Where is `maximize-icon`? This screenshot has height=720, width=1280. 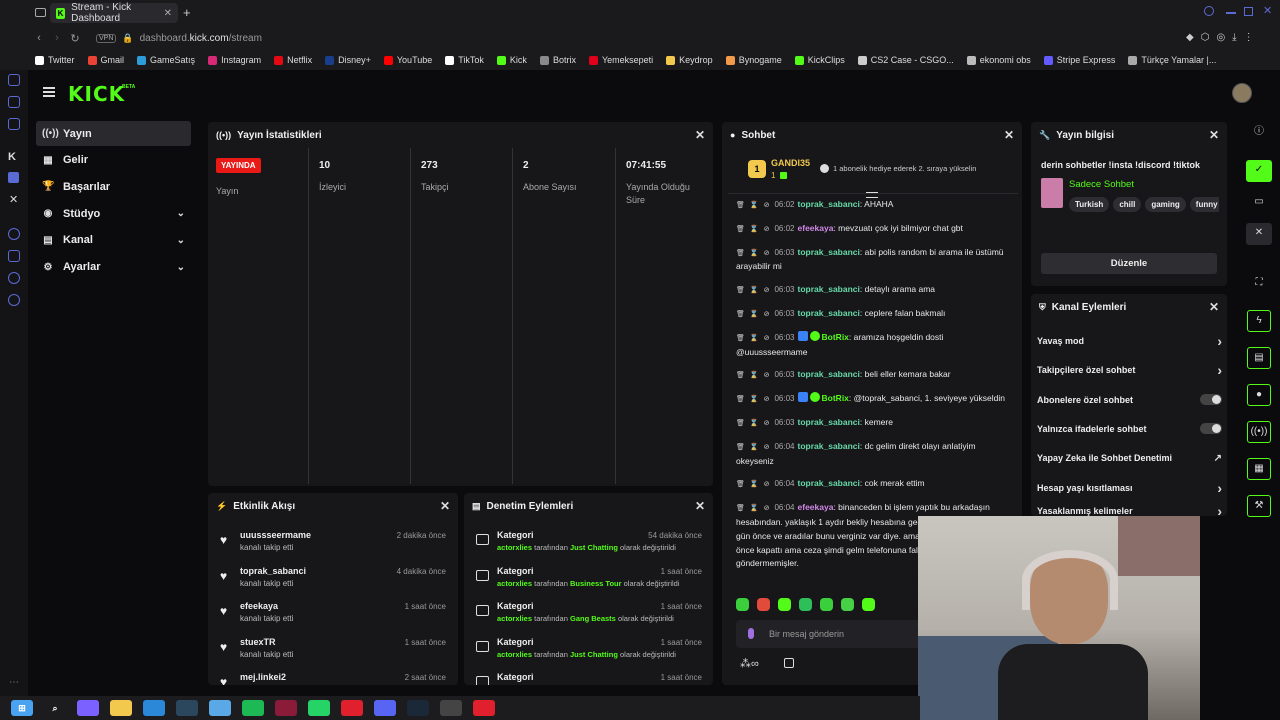
maximize-icon is located at coordinates (1248, 11).